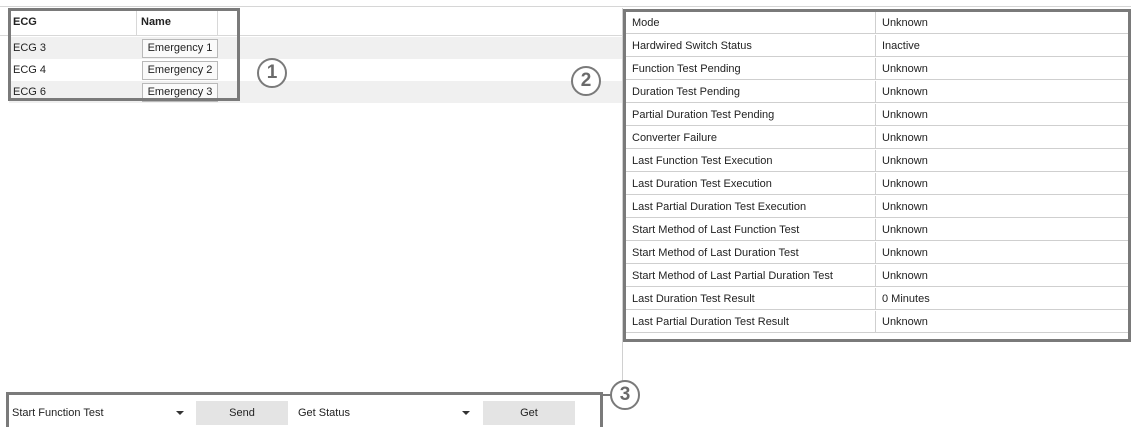 Image resolution: width=1131 pixels, height=427 pixels. What do you see at coordinates (272, 73) in the screenshot?
I see `annotation-marker-1: 1` at bounding box center [272, 73].